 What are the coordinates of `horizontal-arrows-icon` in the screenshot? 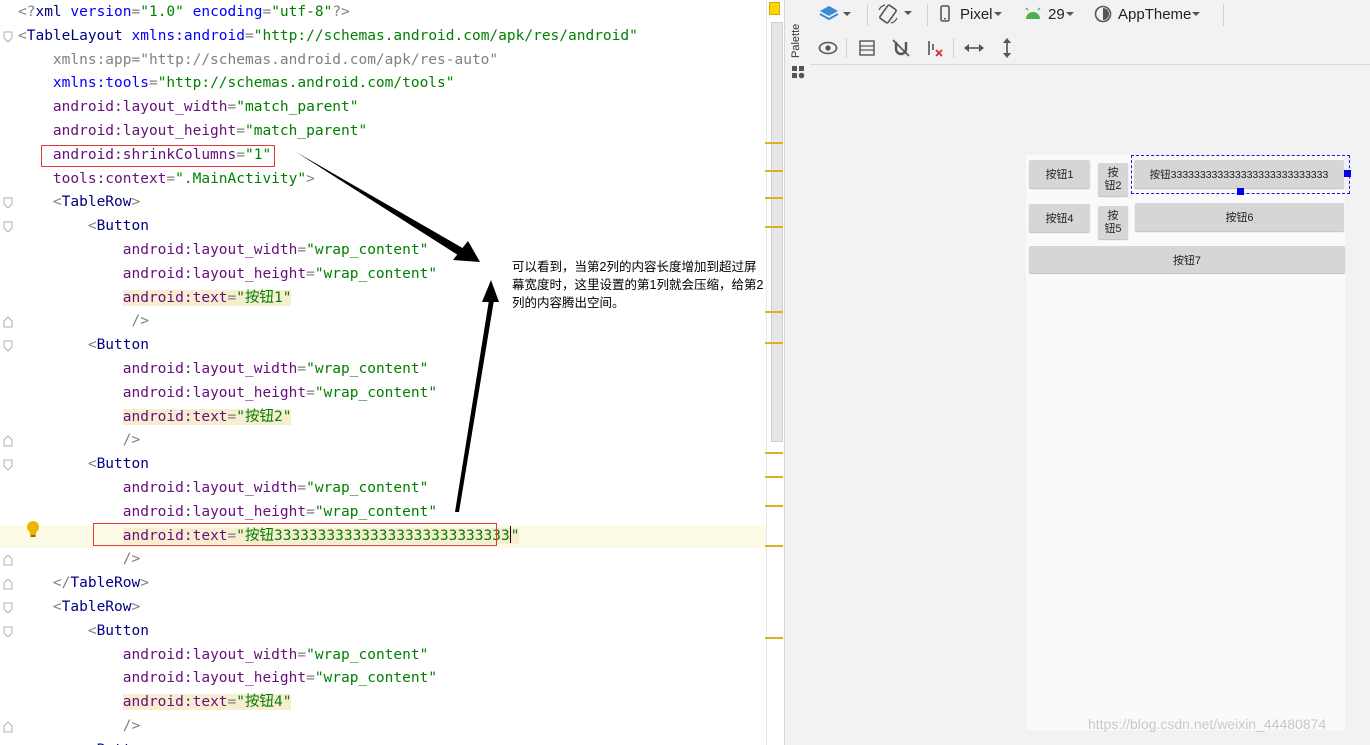 It's located at (974, 48).